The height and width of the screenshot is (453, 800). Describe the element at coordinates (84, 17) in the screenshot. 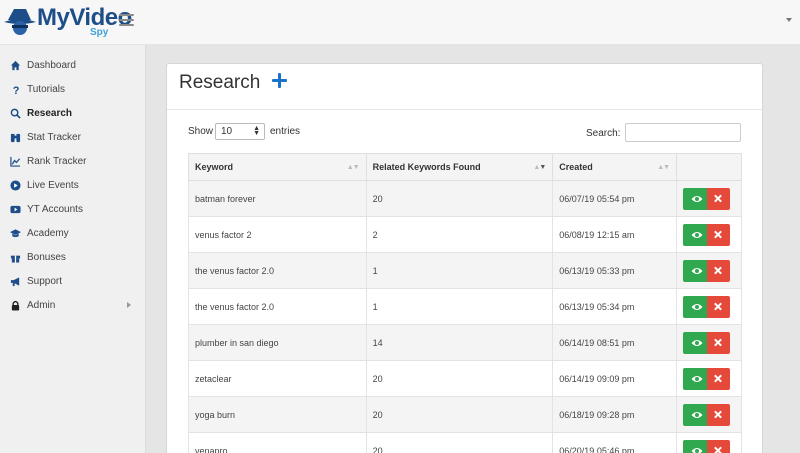

I see `logo-text: MyVideo` at that location.